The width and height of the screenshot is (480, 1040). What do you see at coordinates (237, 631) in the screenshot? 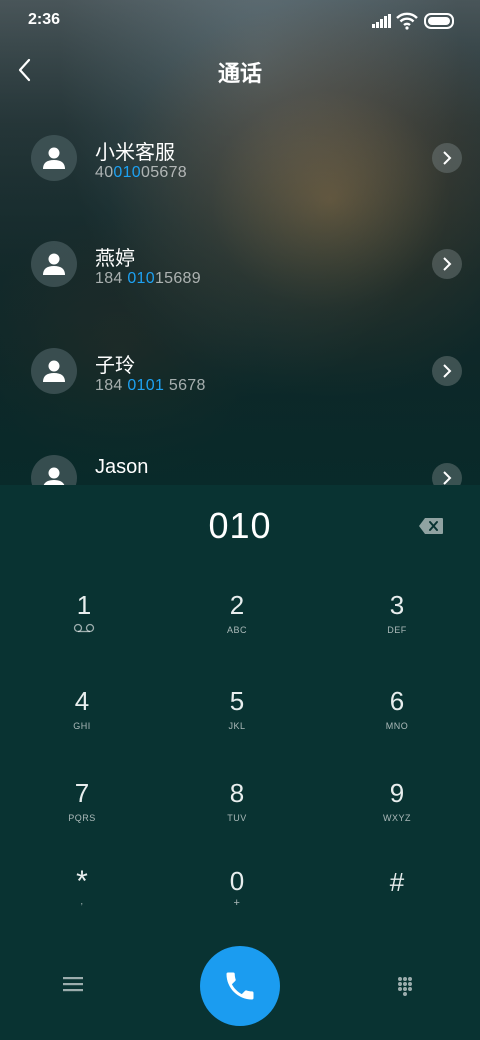
I see `key-2: 2 ABC` at bounding box center [237, 631].